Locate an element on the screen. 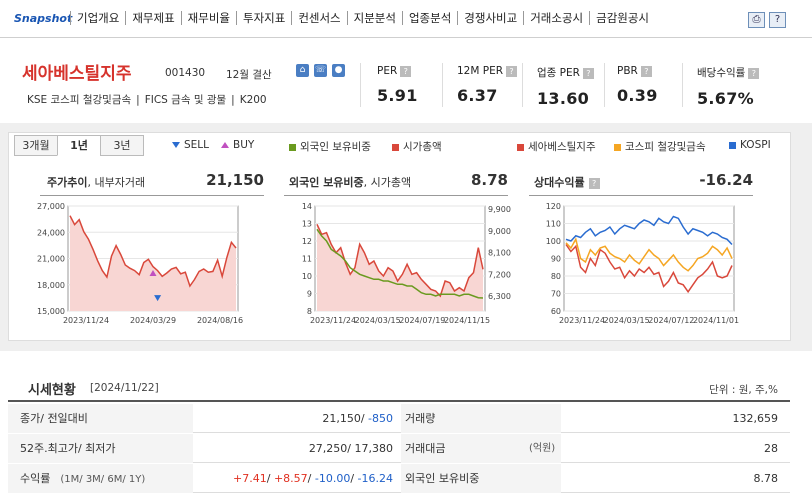 This screenshot has height=494, width=812. y-tick-label: 13 is located at coordinates (307, 224).